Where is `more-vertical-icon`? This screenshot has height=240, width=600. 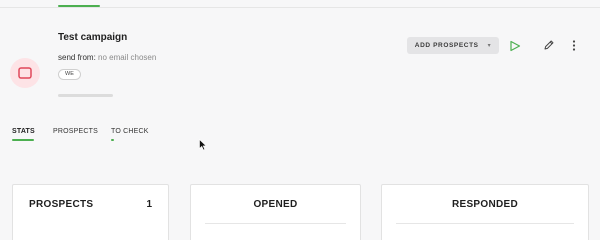 more-vertical-icon is located at coordinates (574, 45).